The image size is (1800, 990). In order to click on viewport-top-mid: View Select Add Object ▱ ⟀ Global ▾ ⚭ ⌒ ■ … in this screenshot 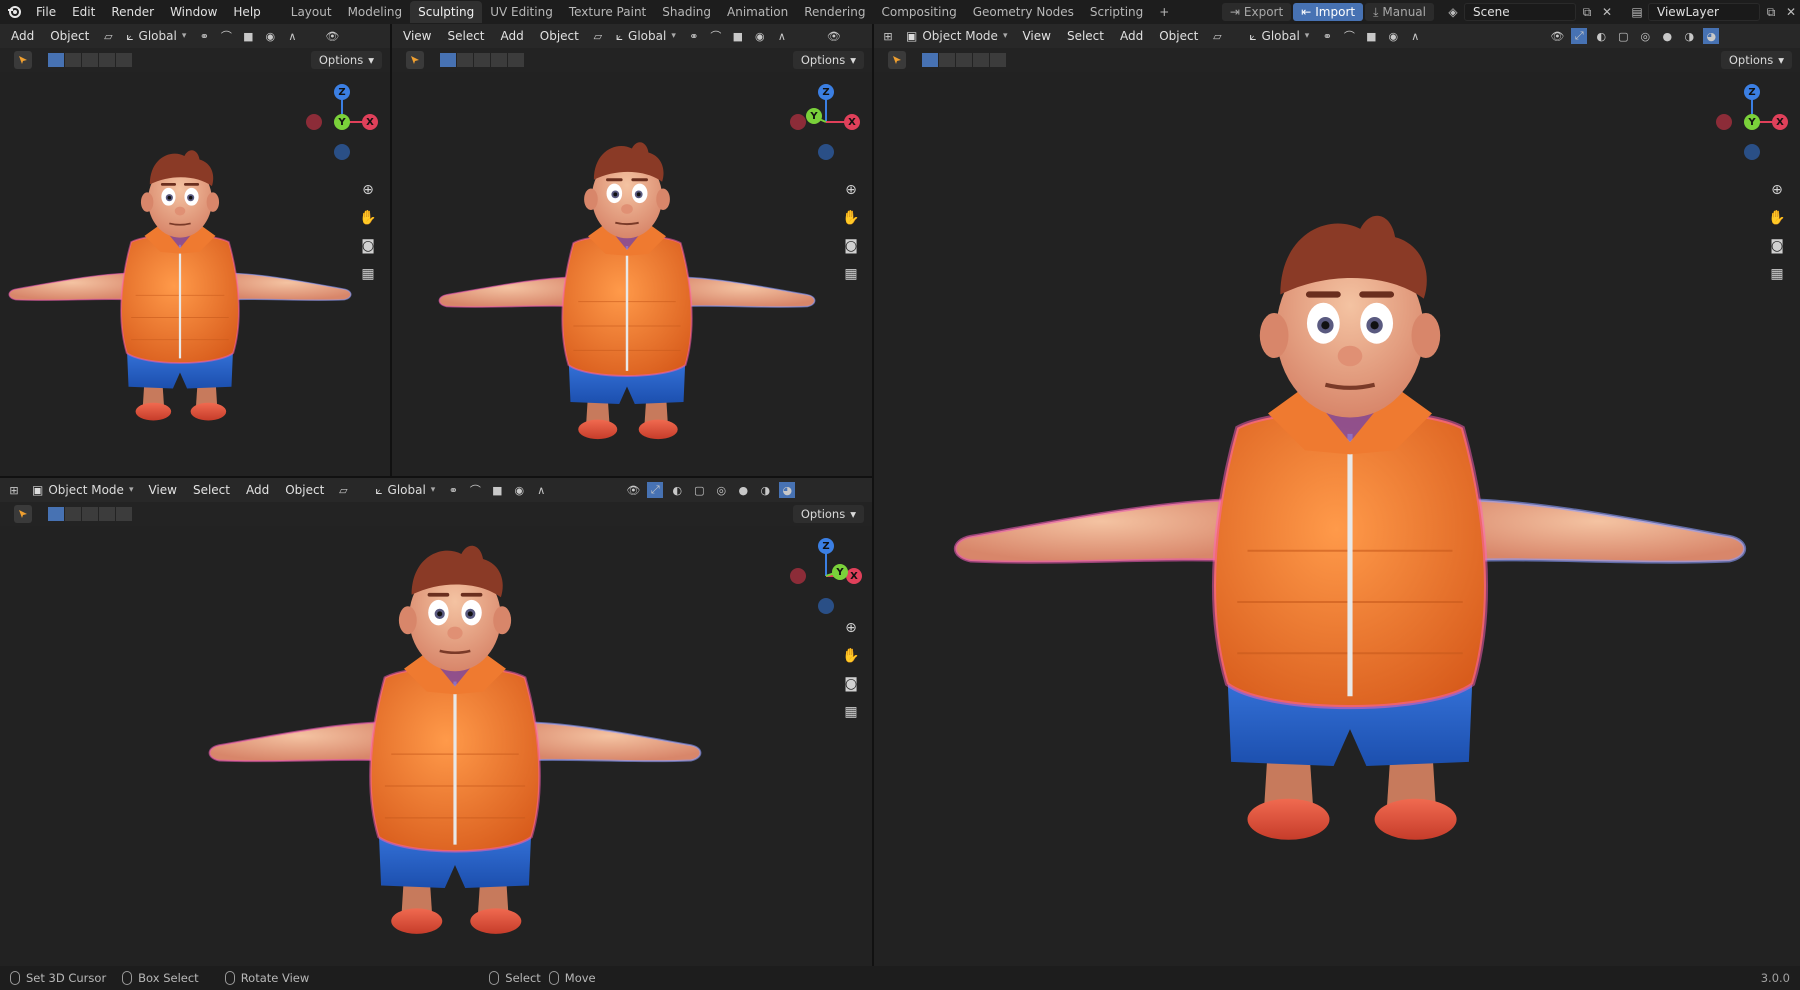, I will do `click(632, 250)`.